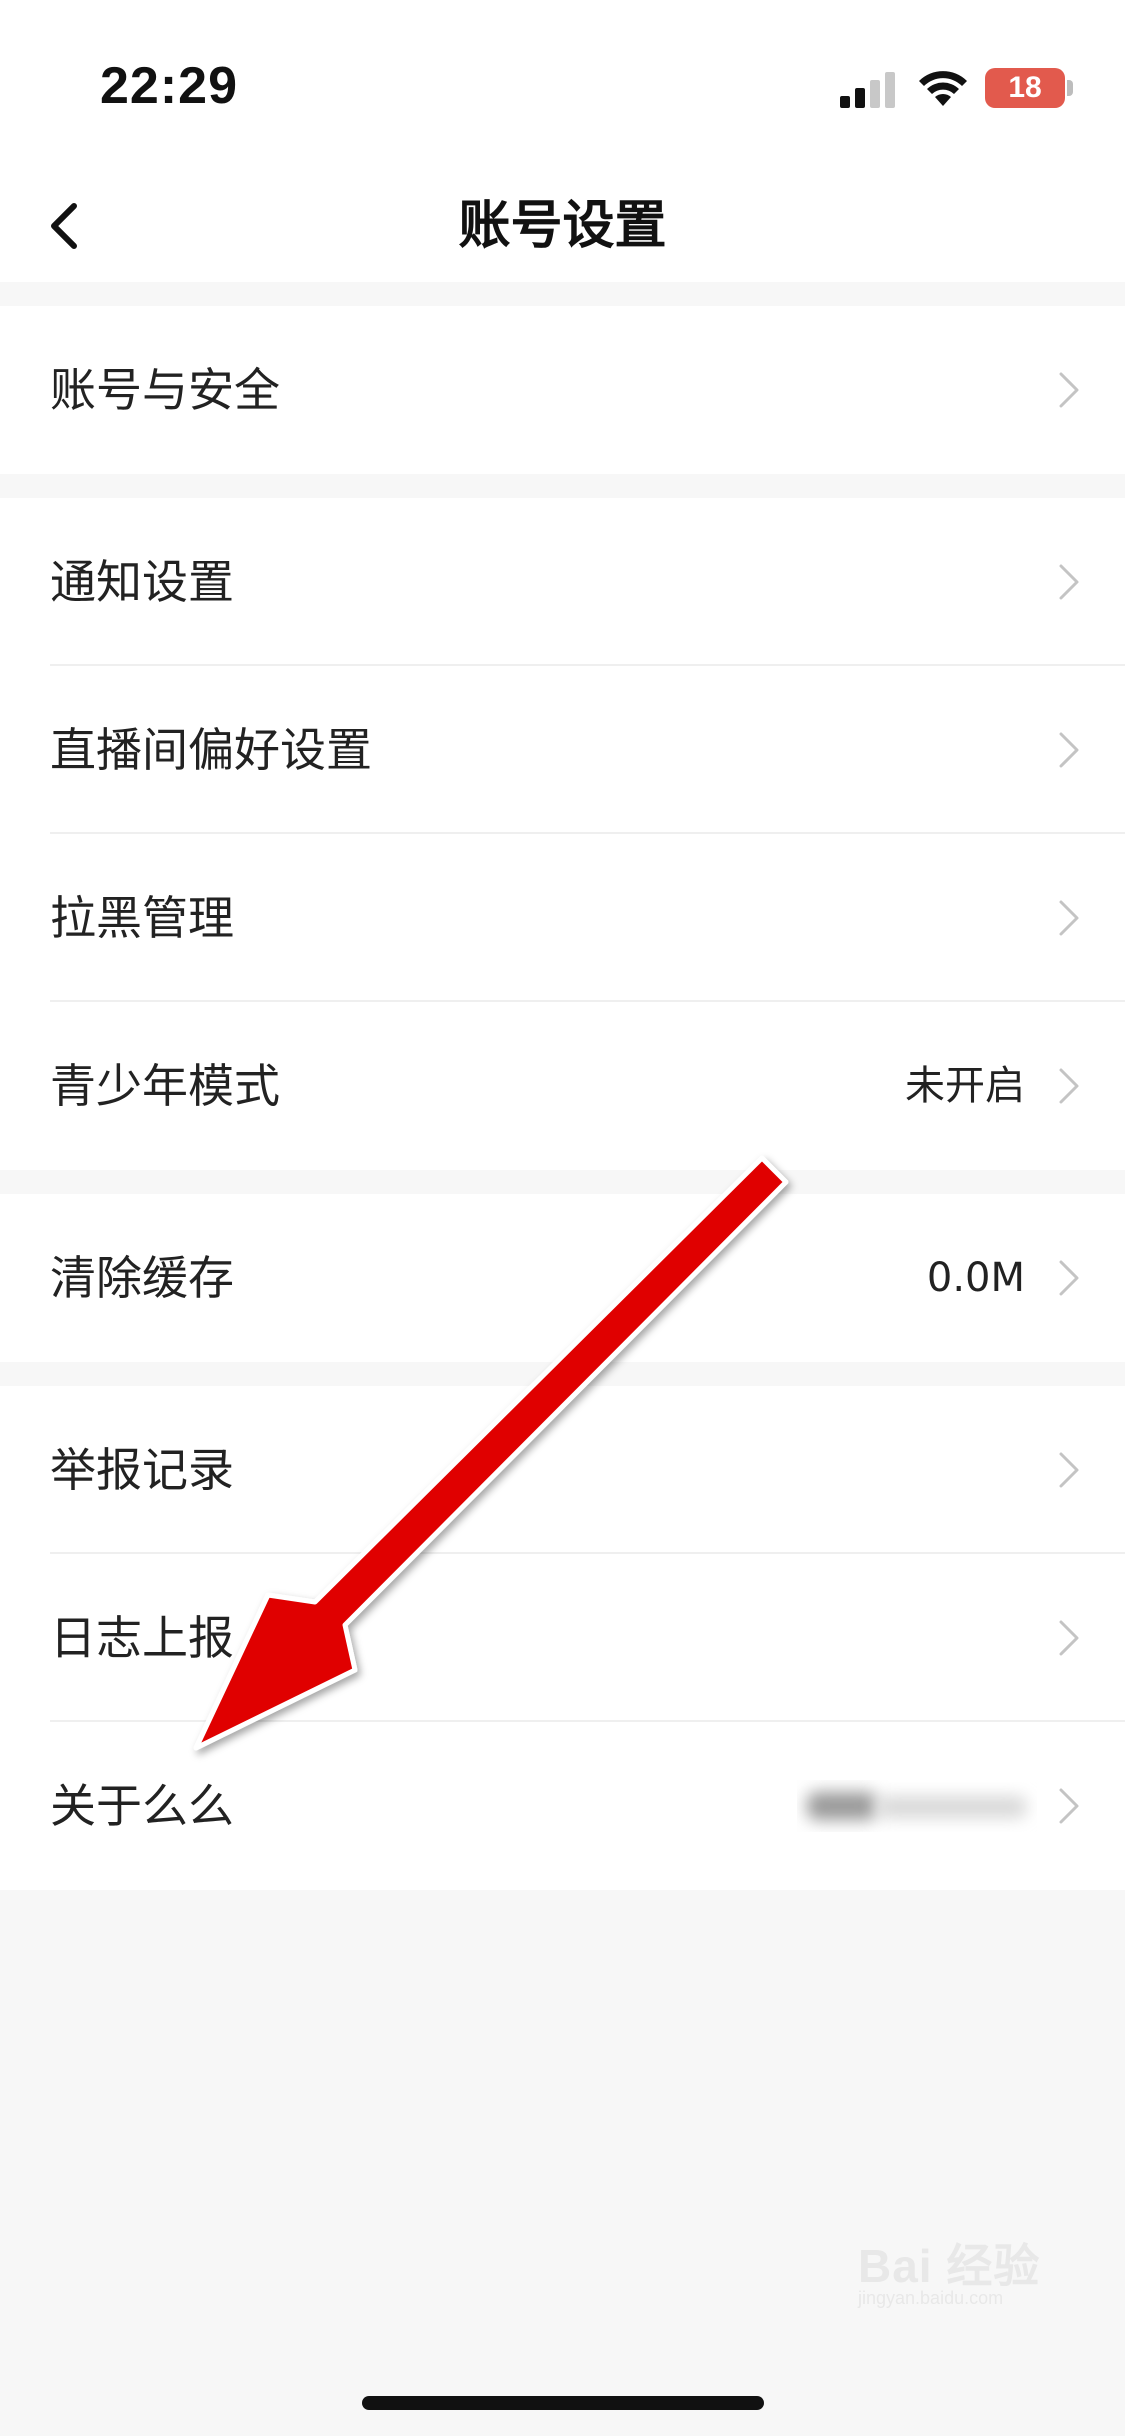 This screenshot has height=2436, width=1125. Describe the element at coordinates (931, 2298) in the screenshot. I see `watermark-sub: jingyan.baidu.com` at that location.